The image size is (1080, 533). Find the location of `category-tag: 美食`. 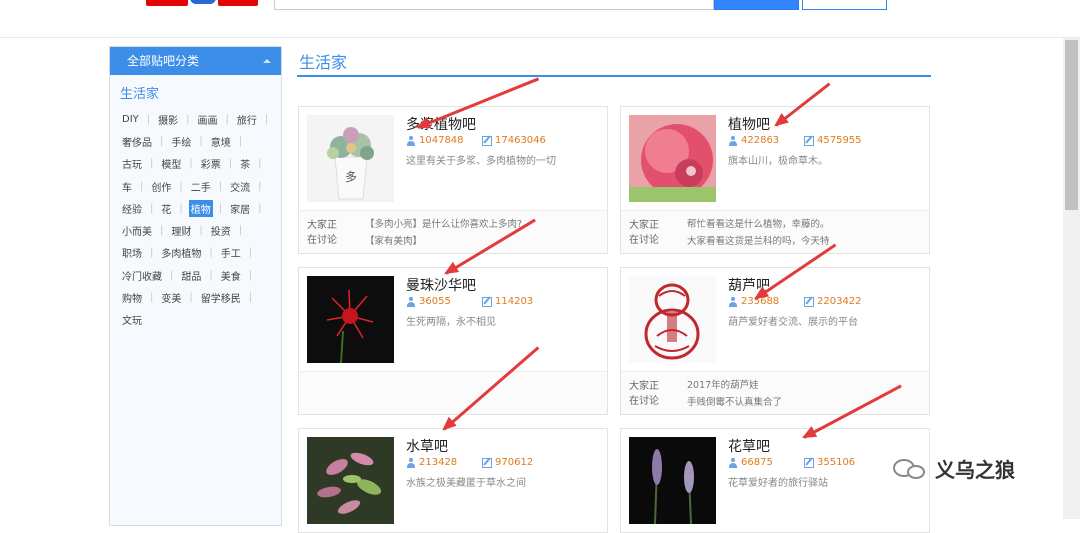

category-tag: 美食 is located at coordinates (231, 275).